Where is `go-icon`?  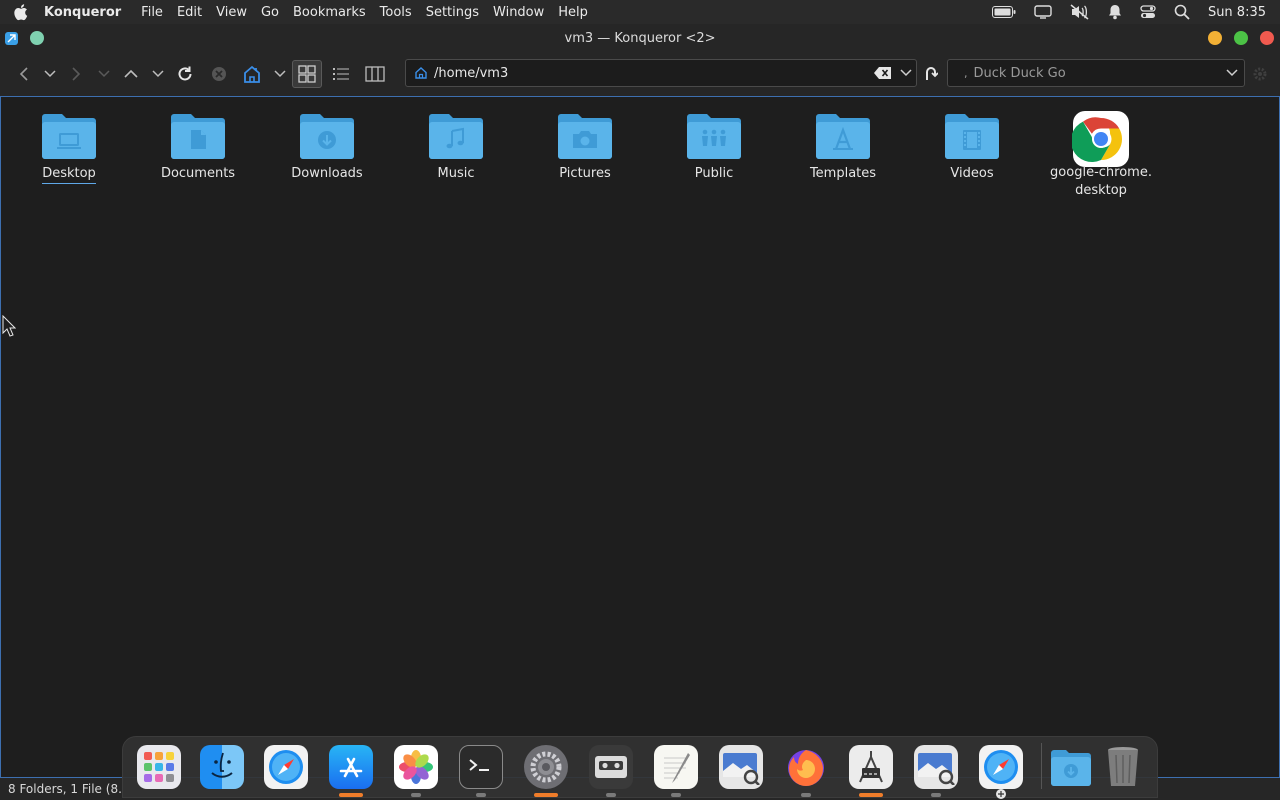 go-icon is located at coordinates (931, 75).